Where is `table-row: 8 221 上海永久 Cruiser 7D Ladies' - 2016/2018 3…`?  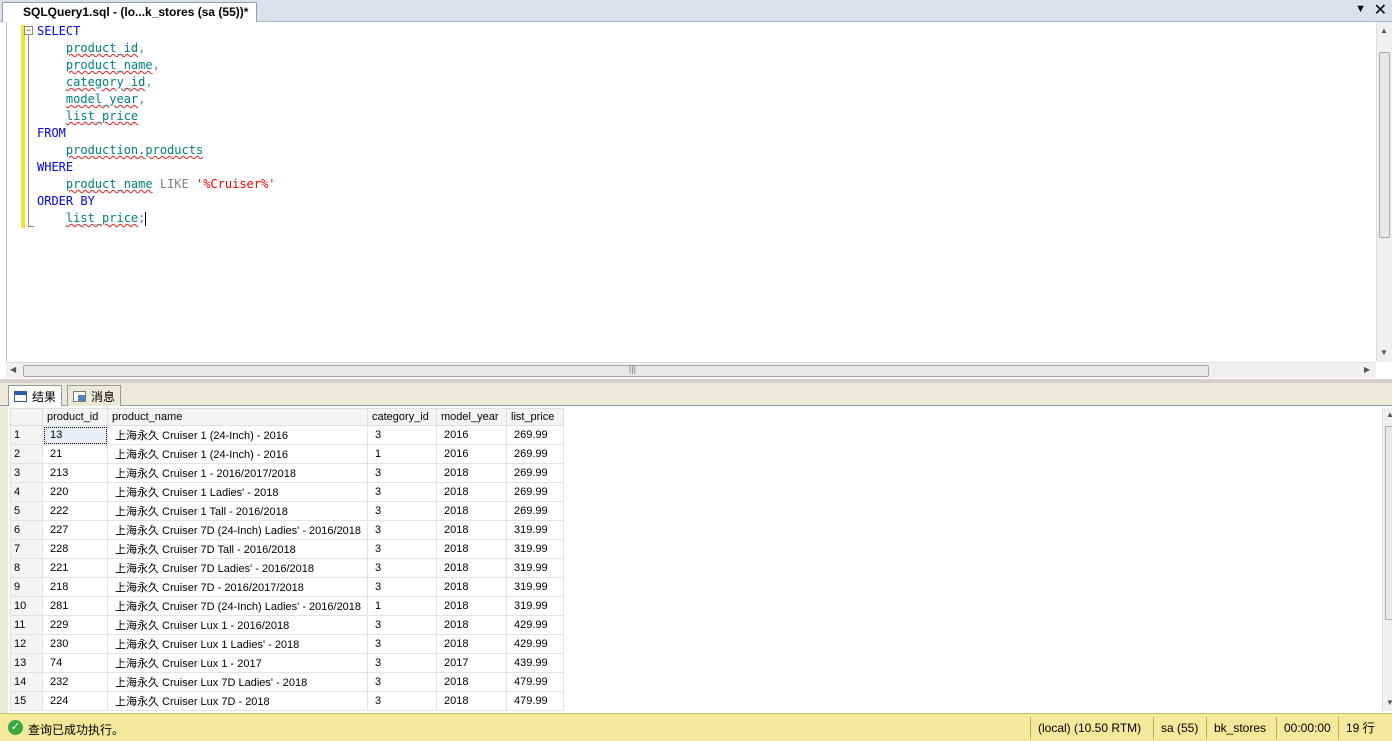 table-row: 8 221 上海永久 Cruiser 7D Ladies' - 2016/2018 3… is located at coordinates (287, 568).